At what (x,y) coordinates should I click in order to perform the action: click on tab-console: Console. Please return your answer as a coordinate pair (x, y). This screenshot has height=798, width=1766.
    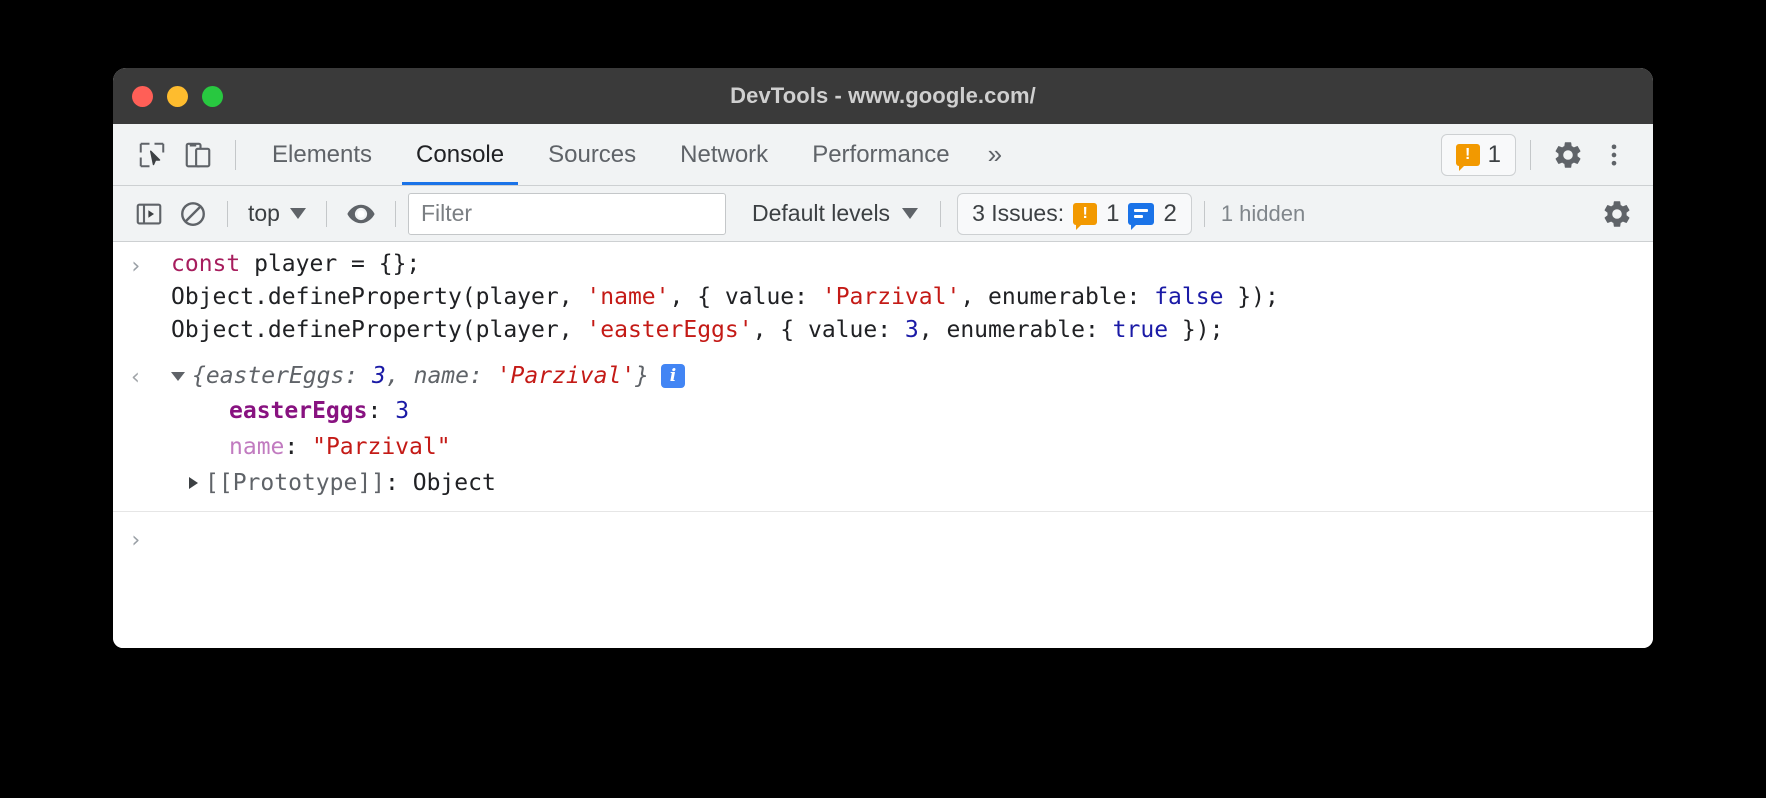
    Looking at the image, I should click on (460, 154).